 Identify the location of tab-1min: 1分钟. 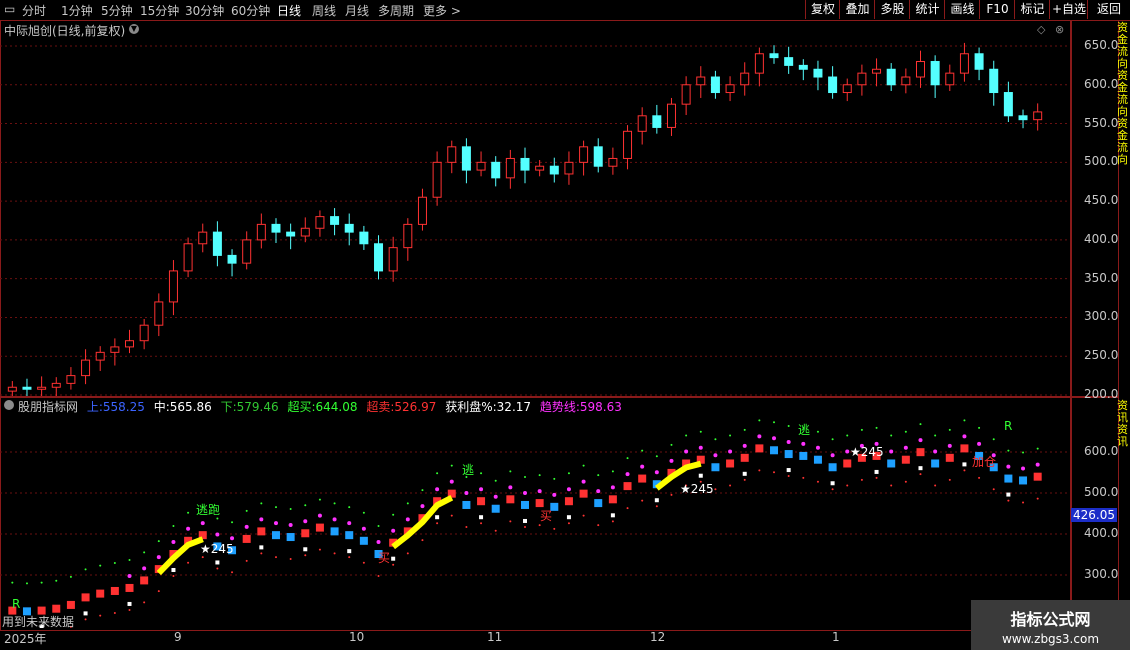
(77, 10).